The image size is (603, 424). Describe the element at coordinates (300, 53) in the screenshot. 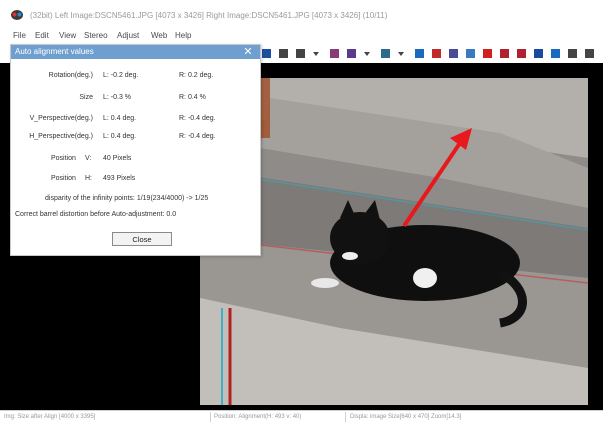

I see `window-list-icon` at that location.